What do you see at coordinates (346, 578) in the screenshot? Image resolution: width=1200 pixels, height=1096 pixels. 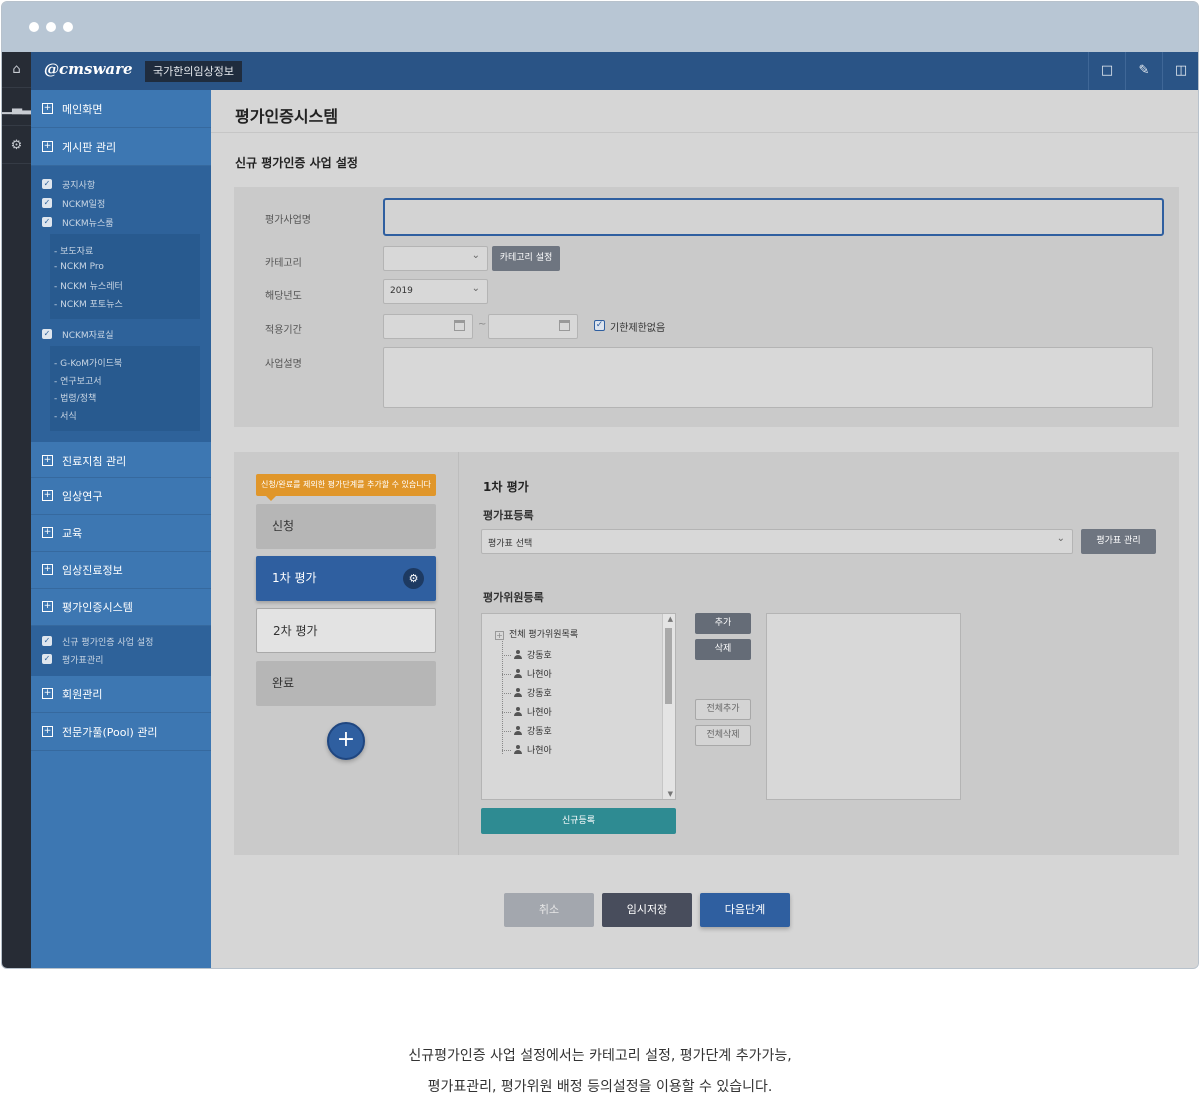 I see `stage-first-eval: 1차 평가 ⚙` at bounding box center [346, 578].